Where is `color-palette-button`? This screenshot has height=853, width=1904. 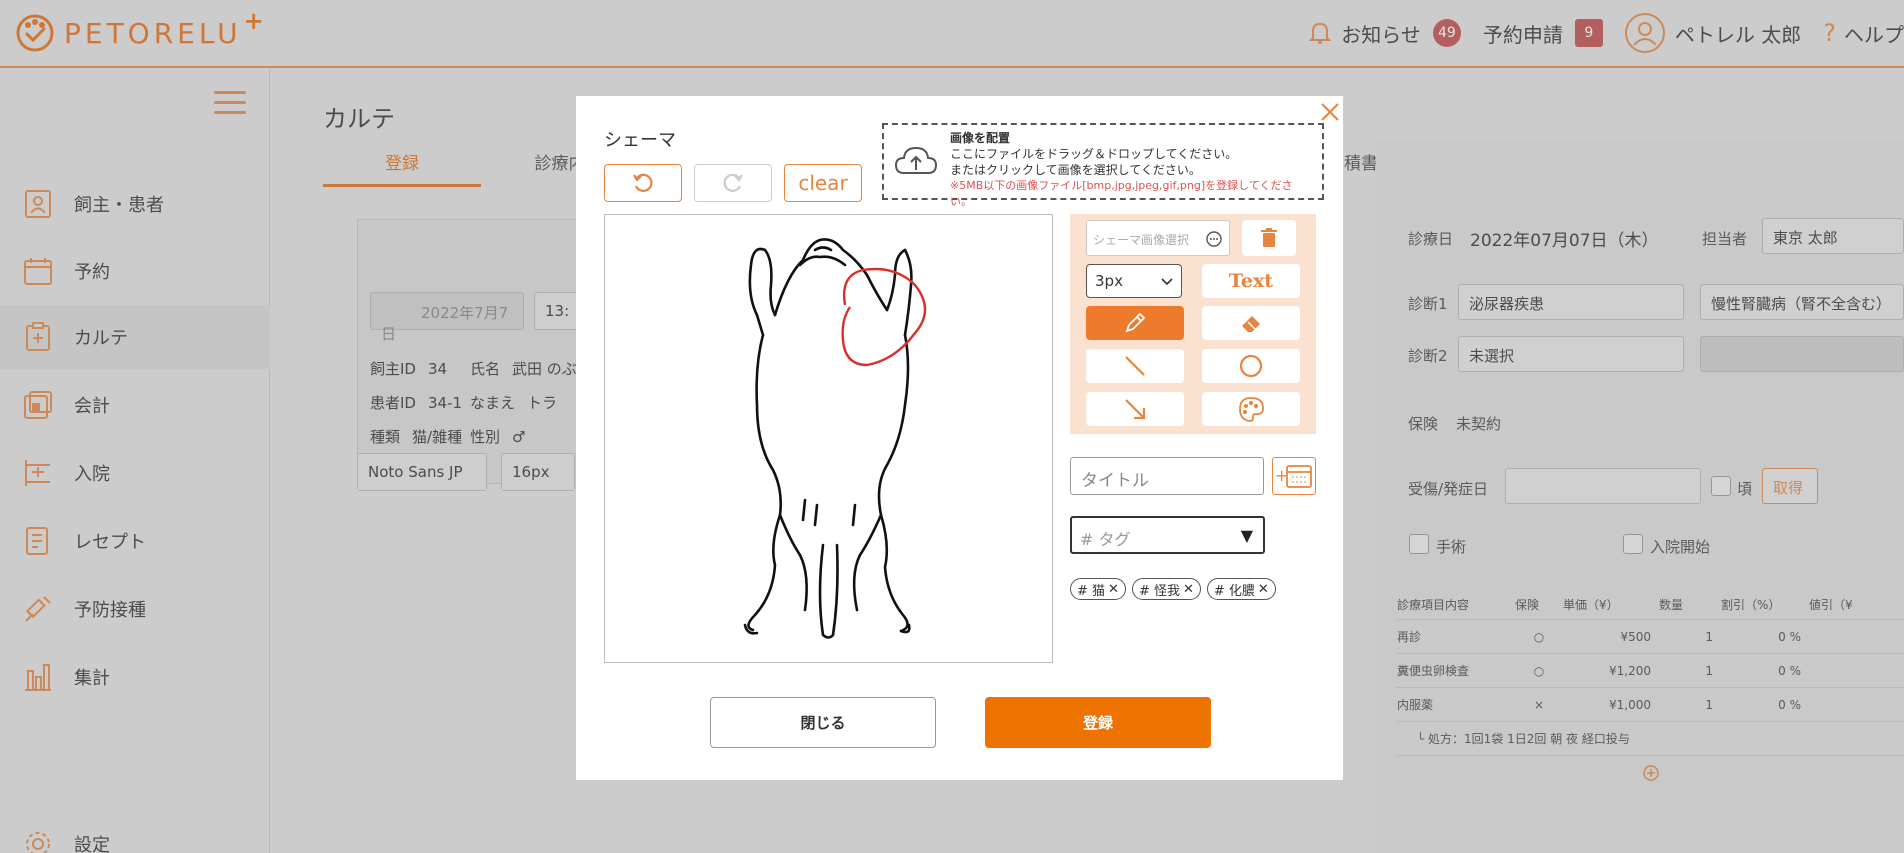
color-palette-button is located at coordinates (1251, 409).